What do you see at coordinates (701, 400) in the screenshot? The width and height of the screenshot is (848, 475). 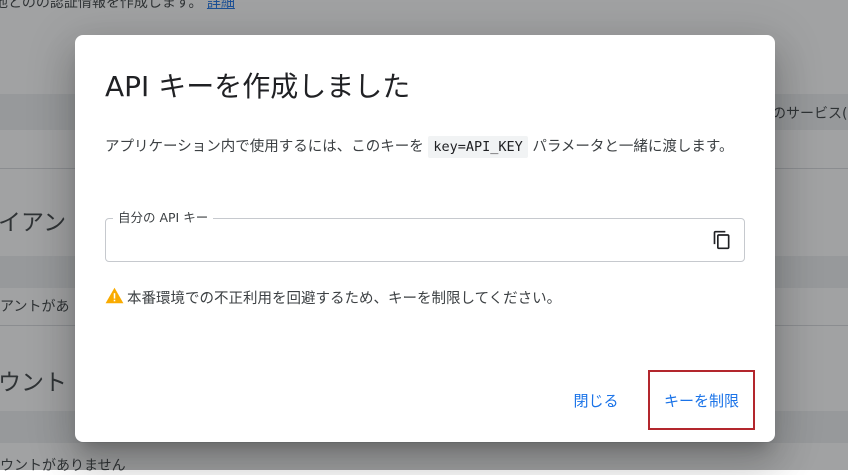 I see `restrict-key-button: キーを制限` at bounding box center [701, 400].